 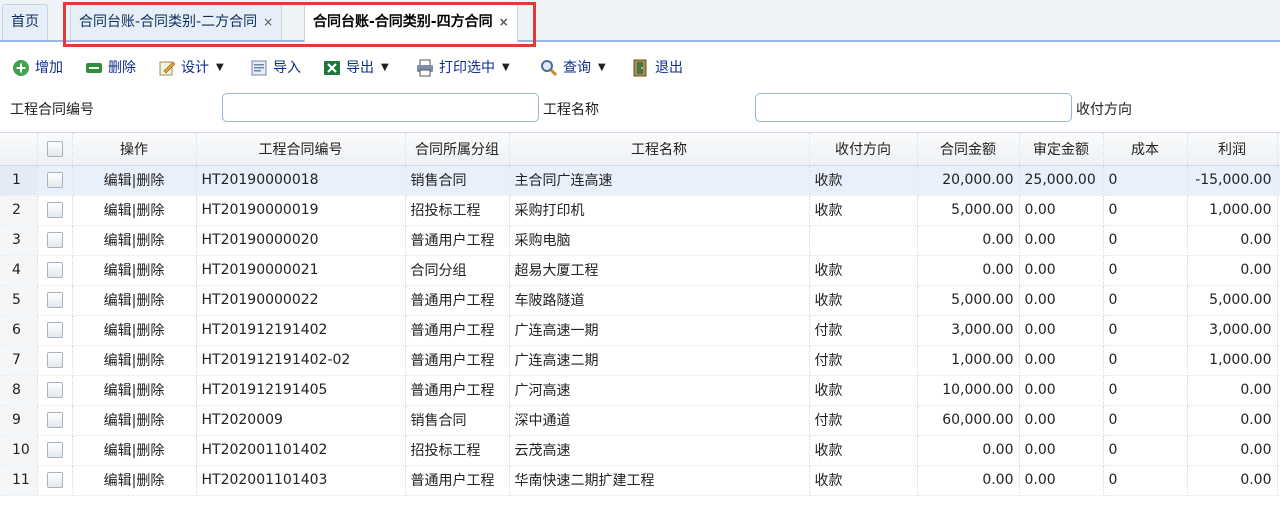 I want to click on import-label: 导入, so click(x=287, y=68).